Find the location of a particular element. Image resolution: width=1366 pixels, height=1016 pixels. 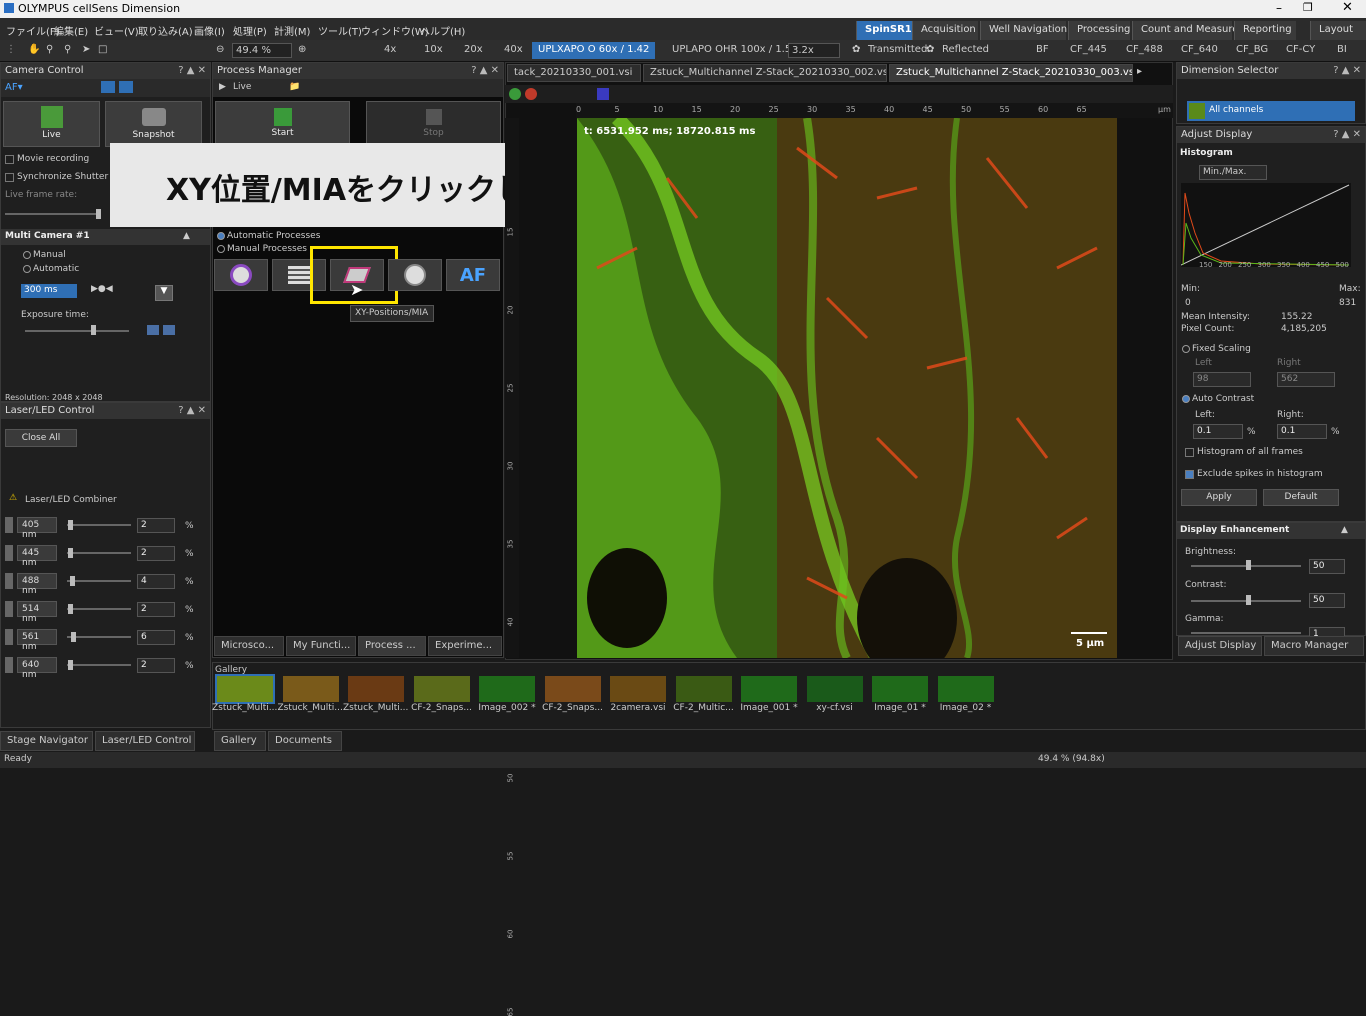

tab-processing: Processing is located at coordinates (1099, 30).